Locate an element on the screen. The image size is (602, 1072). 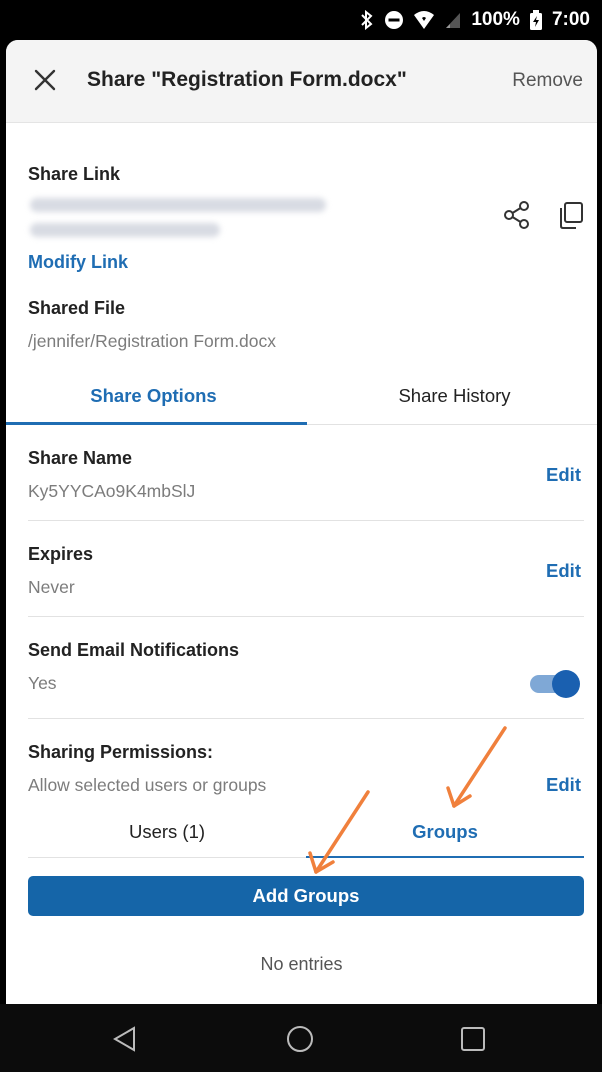
bluetooth-icon is located at coordinates (367, 20).